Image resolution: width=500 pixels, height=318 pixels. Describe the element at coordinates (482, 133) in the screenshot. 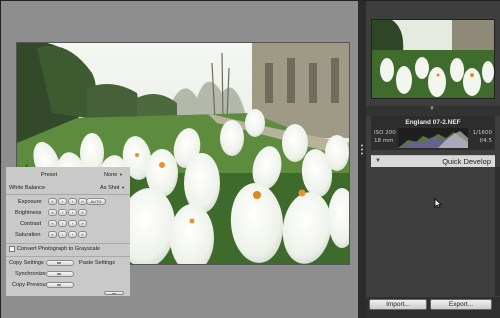

I see `exif-shutter: 1/1600` at that location.